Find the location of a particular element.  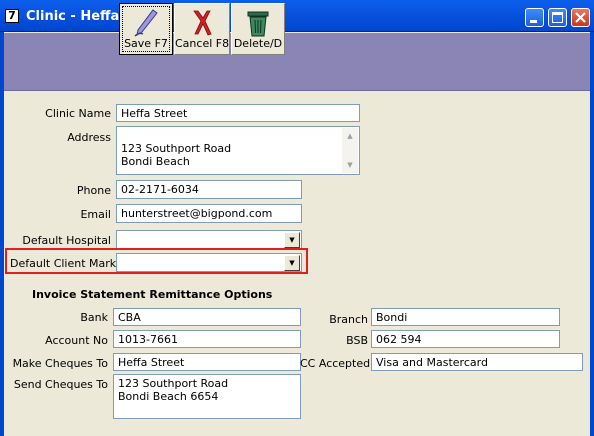

cancel-button: Cancel F8 is located at coordinates (202, 29).